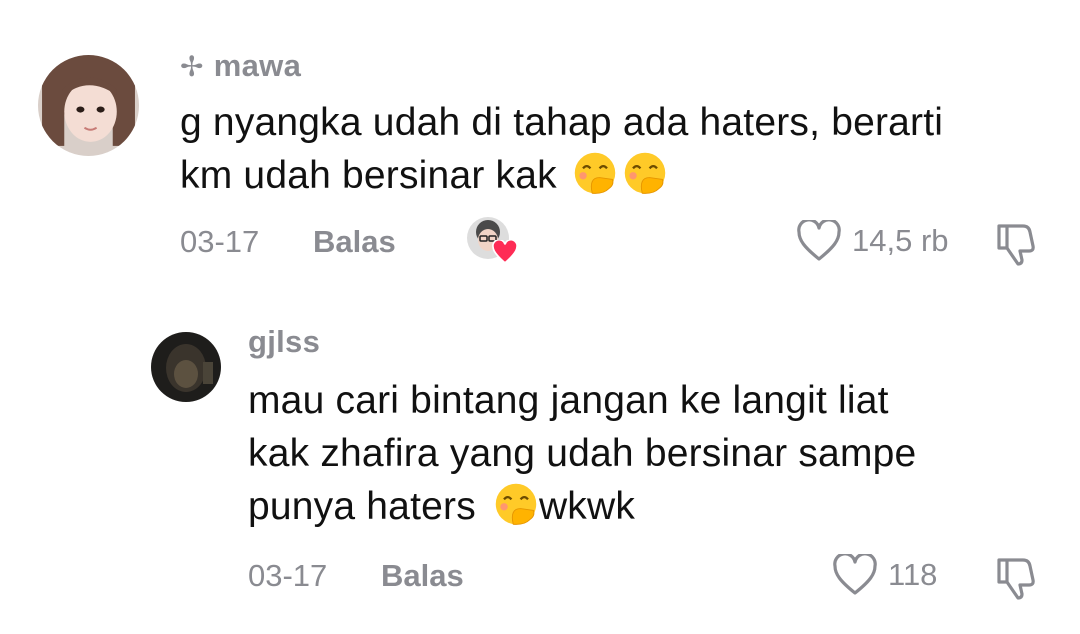 This screenshot has height=634, width=1080. Describe the element at coordinates (884, 575) in the screenshot. I see `like-button: 118` at that location.